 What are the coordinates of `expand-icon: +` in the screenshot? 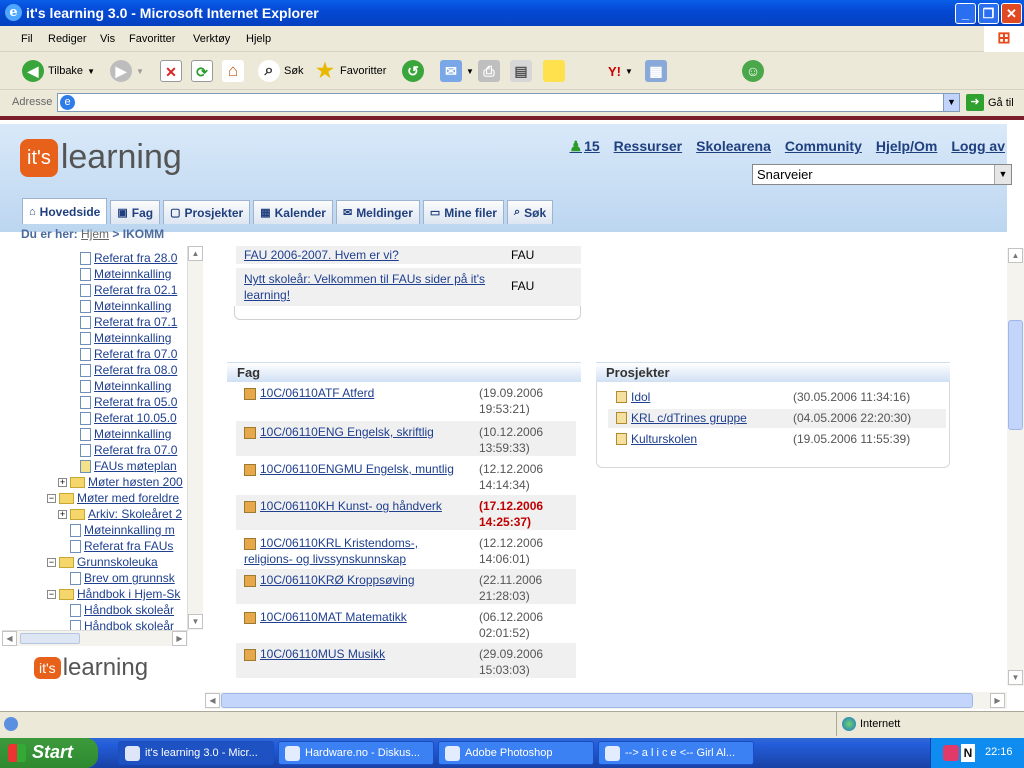 It's located at (62, 514).